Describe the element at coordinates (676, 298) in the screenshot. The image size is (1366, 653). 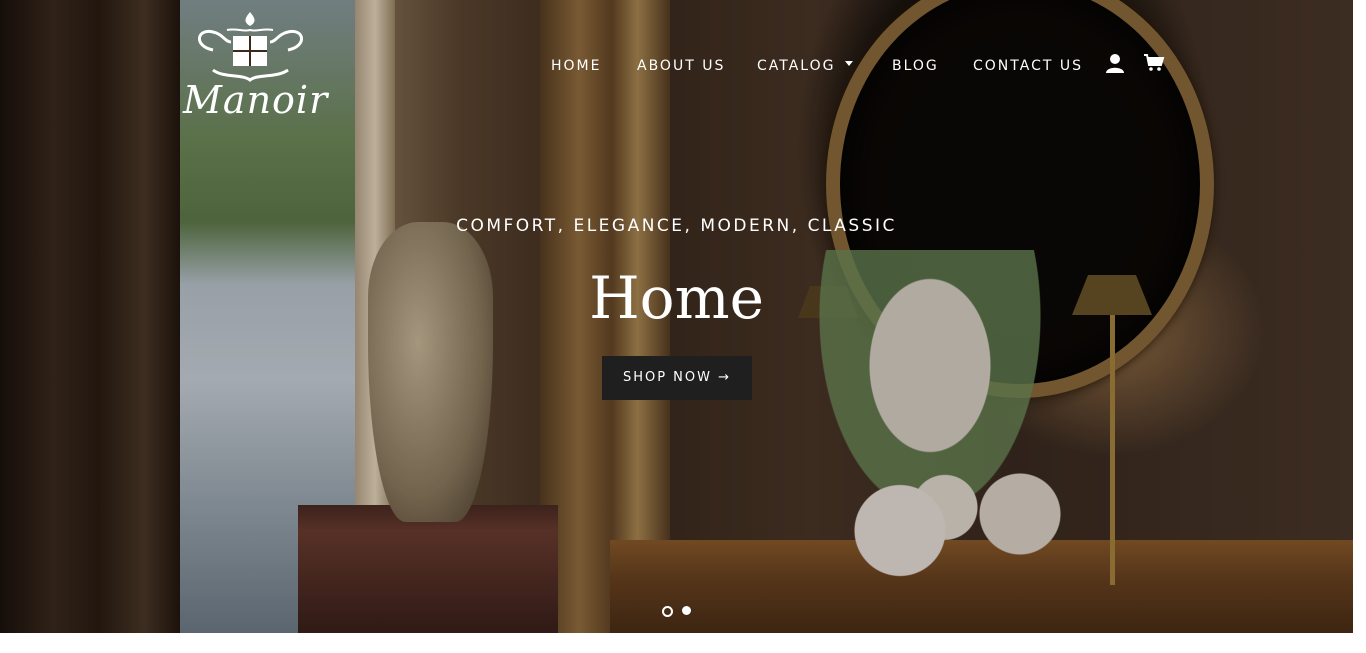
I see `hero-title: Home` at that location.